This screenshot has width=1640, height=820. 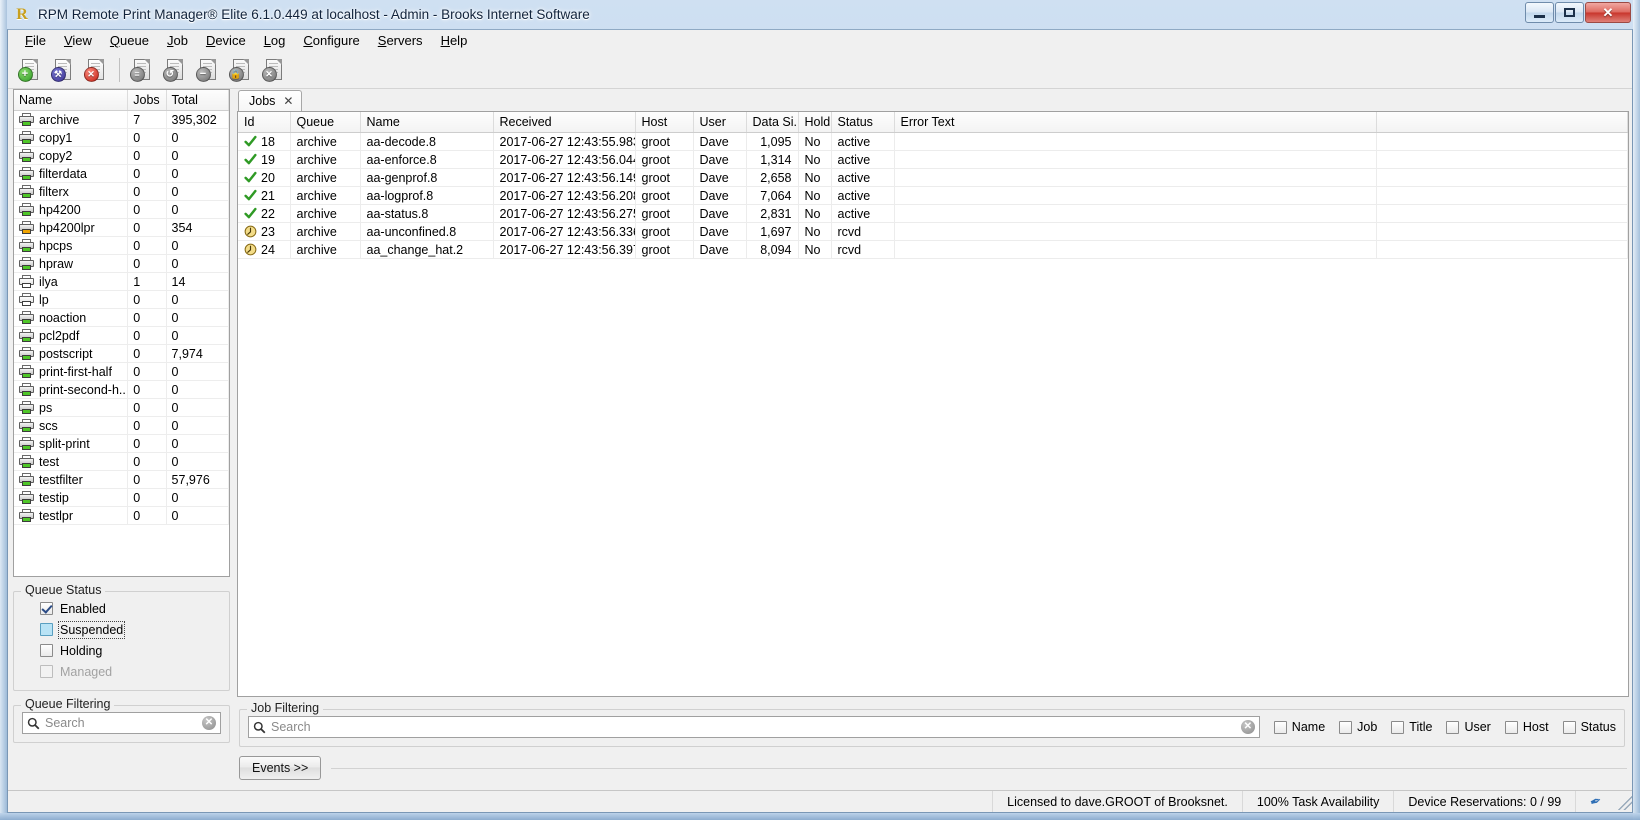 What do you see at coordinates (121, 650) in the screenshot?
I see `queue-status-holding: Holding` at bounding box center [121, 650].